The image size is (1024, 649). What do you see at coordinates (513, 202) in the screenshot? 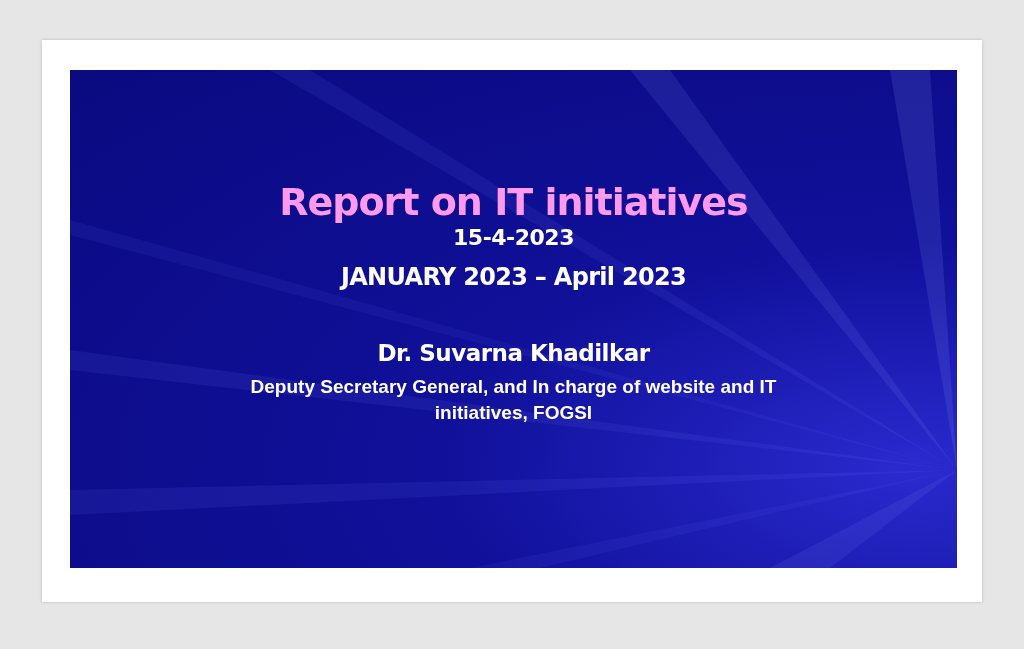
I see `slide-title: Report on IT initiatives` at bounding box center [513, 202].